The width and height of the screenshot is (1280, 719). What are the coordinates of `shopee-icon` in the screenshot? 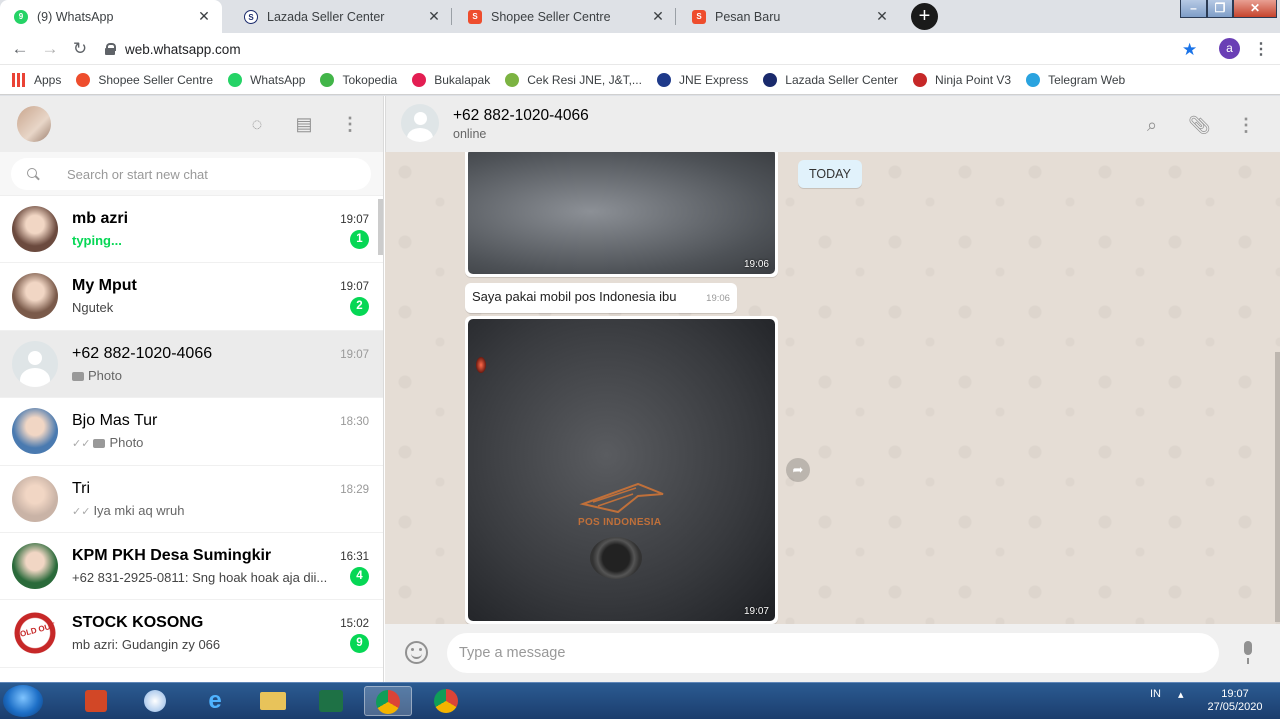 It's located at (83, 79).